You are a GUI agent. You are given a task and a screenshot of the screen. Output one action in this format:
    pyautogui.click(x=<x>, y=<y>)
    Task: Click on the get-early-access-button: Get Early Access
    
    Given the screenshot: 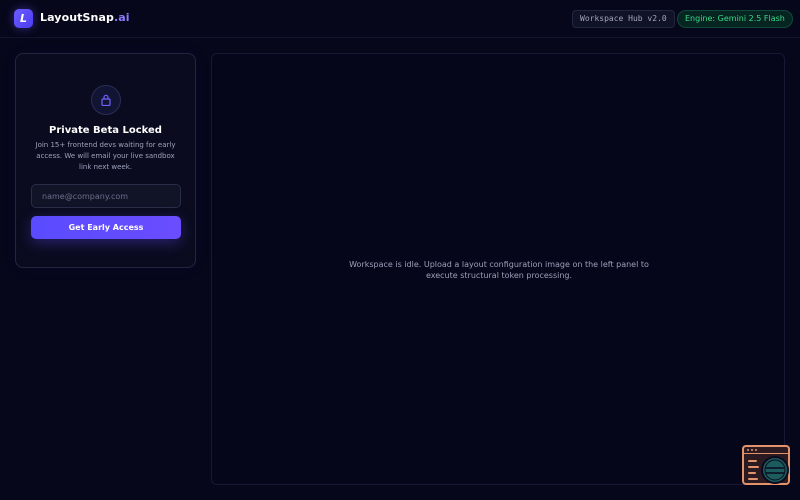 What is the action you would take?
    pyautogui.click(x=106, y=227)
    